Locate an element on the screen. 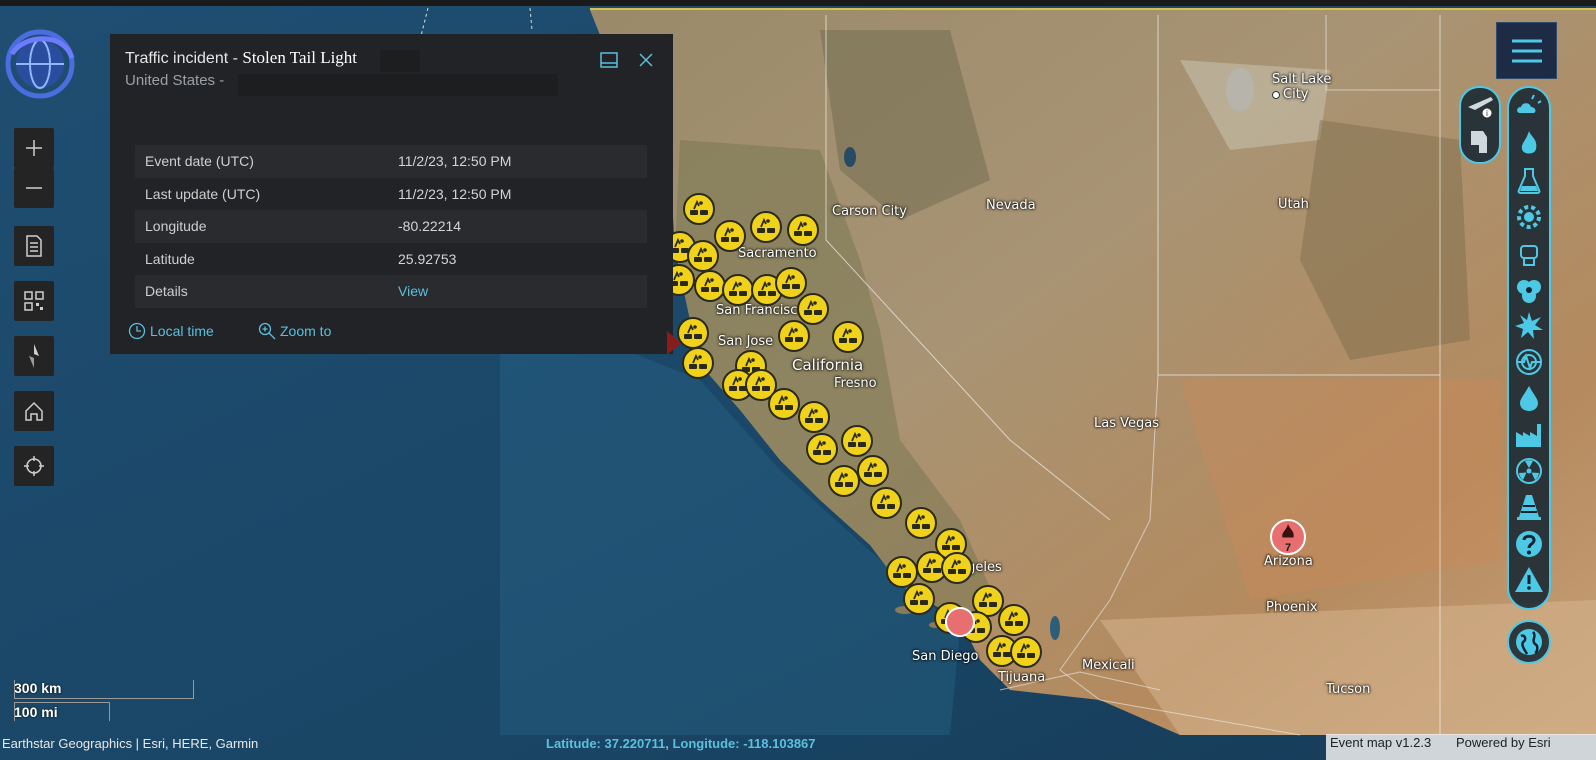  question-category-button is located at coordinates (1529, 544).